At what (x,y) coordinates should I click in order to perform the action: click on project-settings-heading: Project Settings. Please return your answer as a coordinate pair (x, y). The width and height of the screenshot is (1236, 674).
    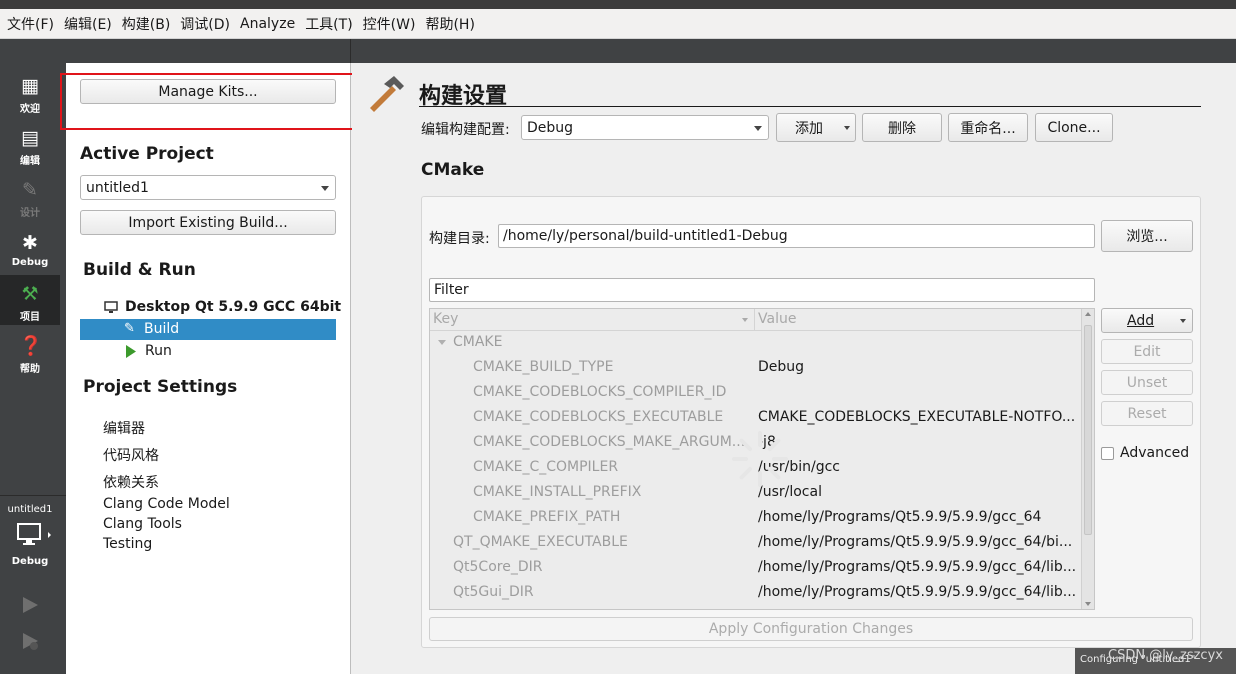
    Looking at the image, I should click on (160, 387).